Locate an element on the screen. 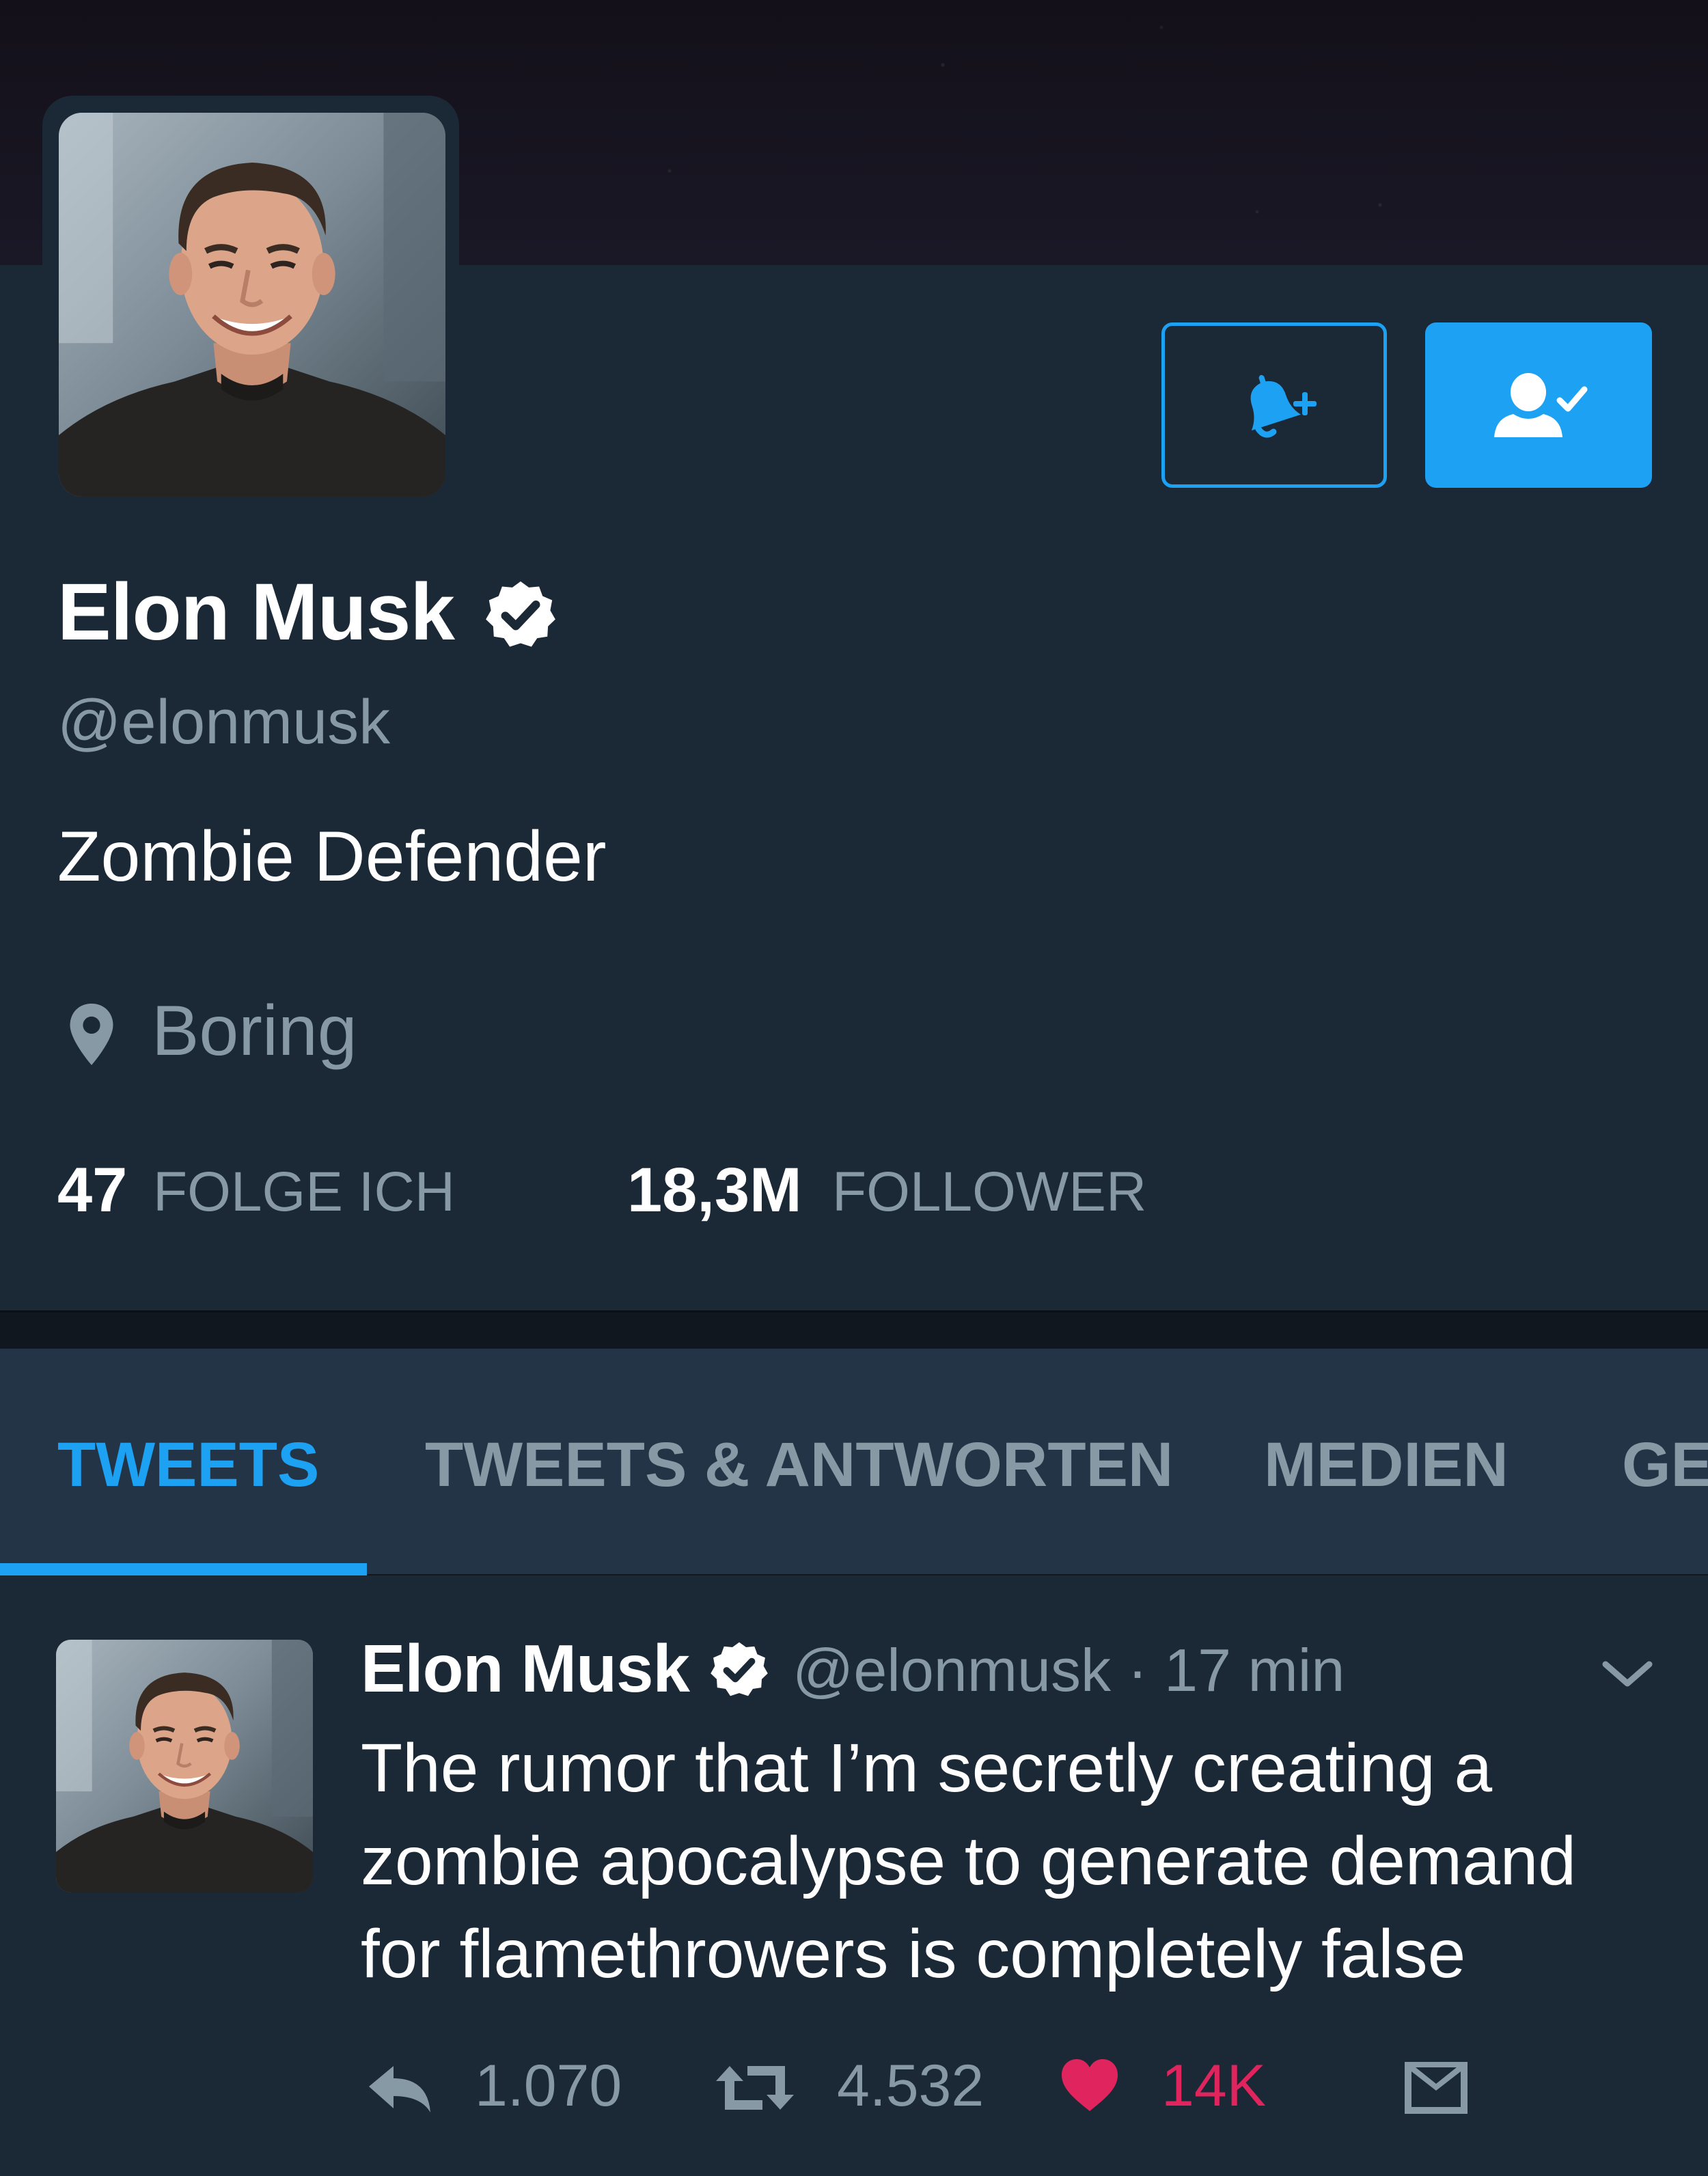 Image resolution: width=1708 pixels, height=2176 pixels. profile-handle: @elonmusk is located at coordinates (224, 722).